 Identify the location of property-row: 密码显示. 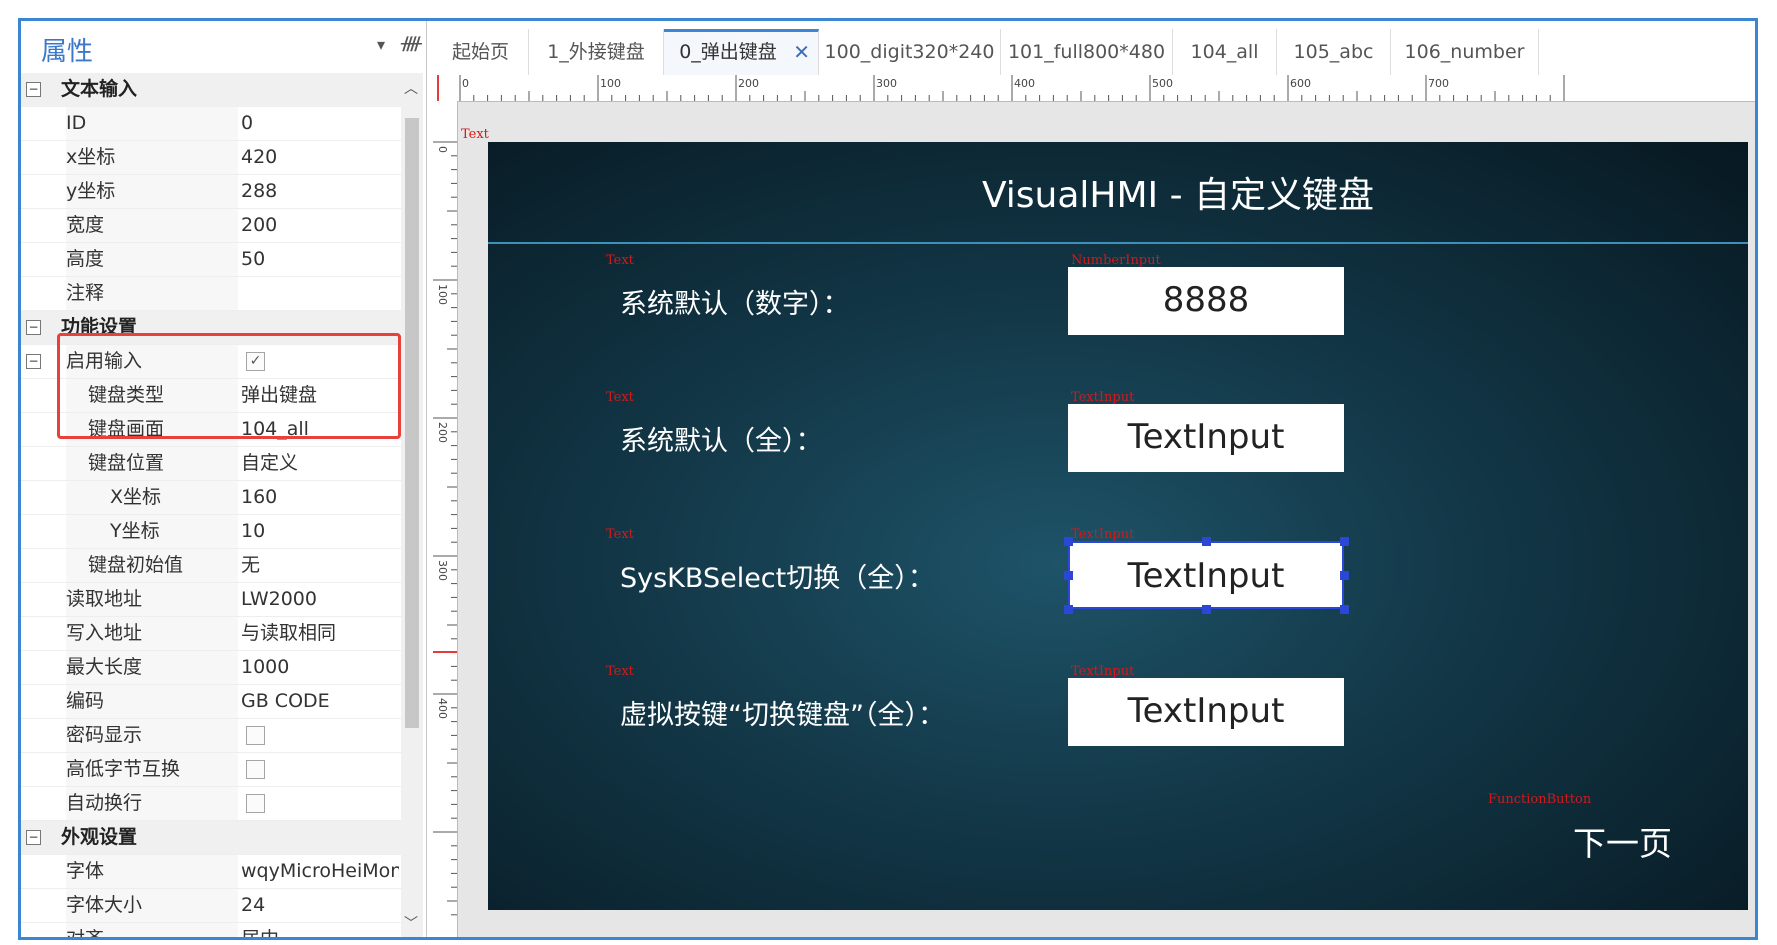
(211, 736).